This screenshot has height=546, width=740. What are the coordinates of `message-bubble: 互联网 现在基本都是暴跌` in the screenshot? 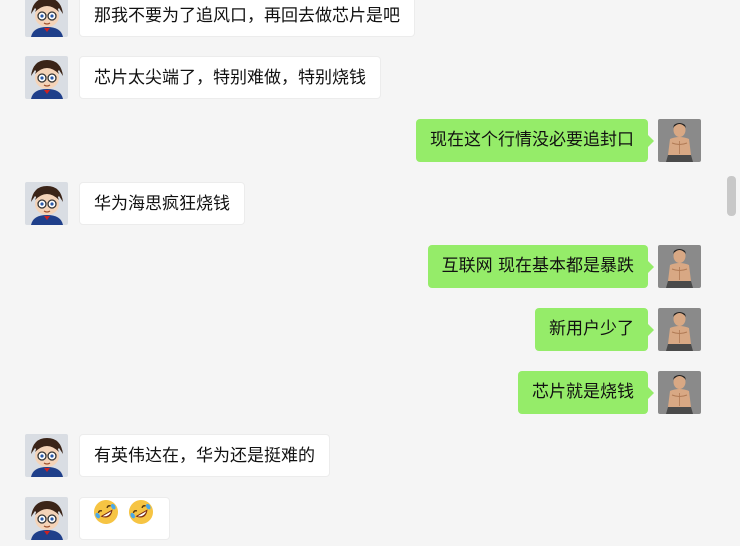 It's located at (541, 266).